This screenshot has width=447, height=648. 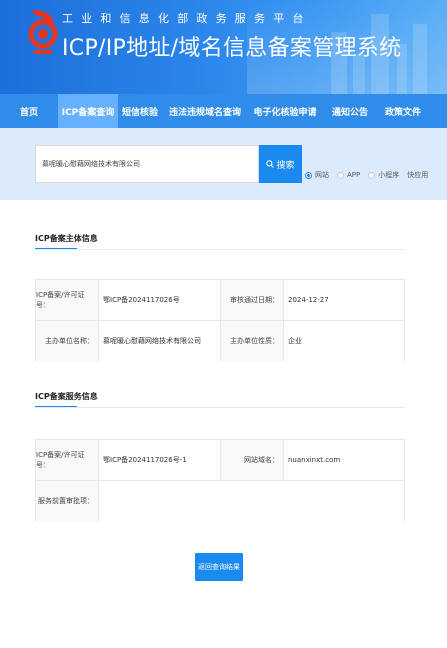 I want to click on search-button-label: 搜索, so click(x=285, y=165).